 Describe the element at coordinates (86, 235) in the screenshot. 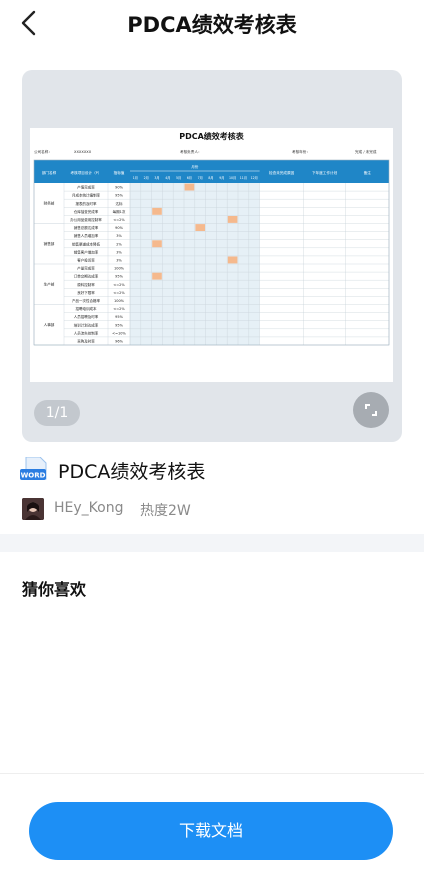

I see `kpi-cell: 销售人员增加率` at that location.